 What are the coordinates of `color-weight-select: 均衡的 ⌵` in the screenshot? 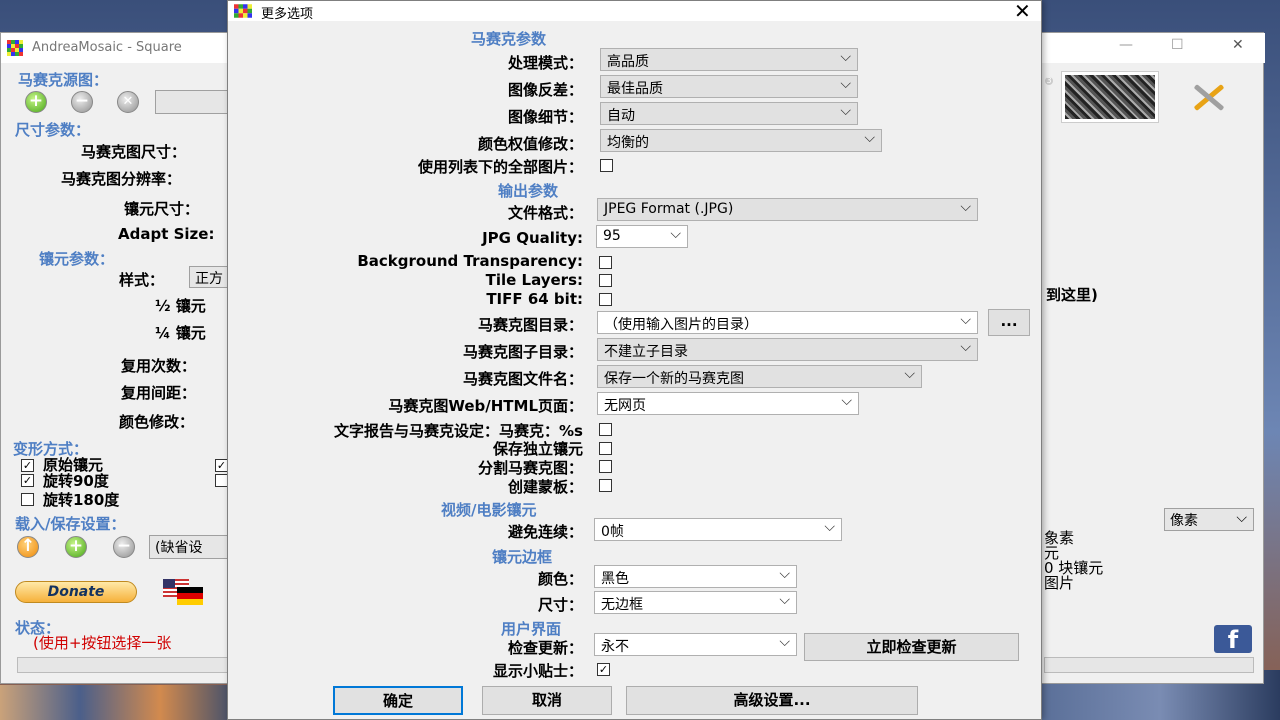 It's located at (741, 140).